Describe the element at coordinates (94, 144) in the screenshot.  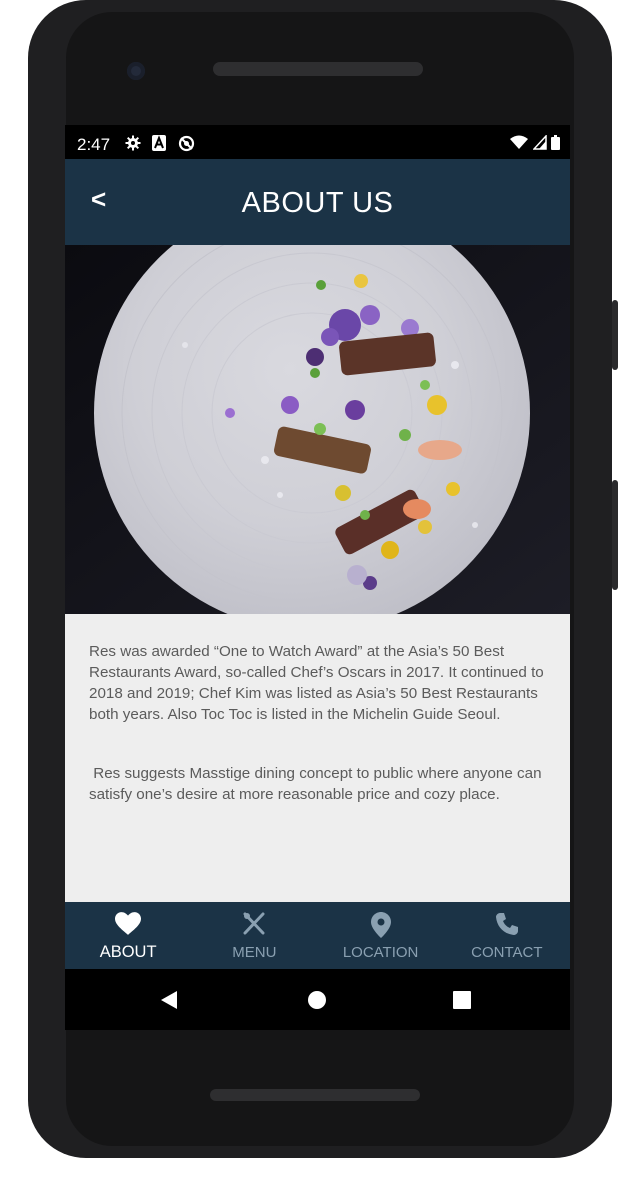
I see `status-time: 2:47` at that location.